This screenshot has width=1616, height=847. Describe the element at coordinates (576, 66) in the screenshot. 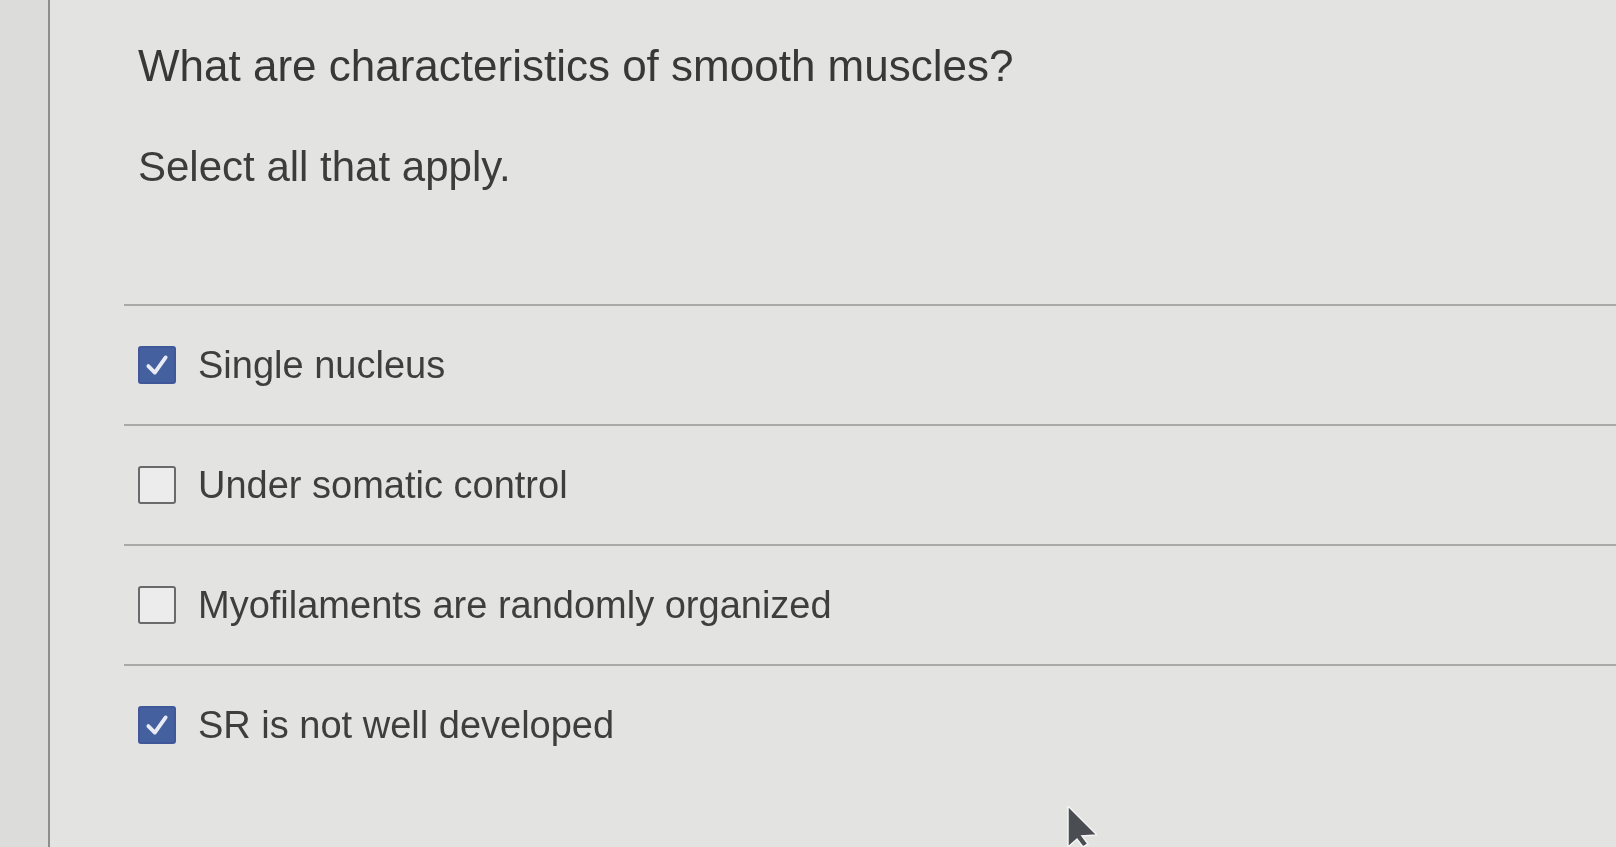

I see `question-text: What are characteristics of smooth muscles?` at that location.